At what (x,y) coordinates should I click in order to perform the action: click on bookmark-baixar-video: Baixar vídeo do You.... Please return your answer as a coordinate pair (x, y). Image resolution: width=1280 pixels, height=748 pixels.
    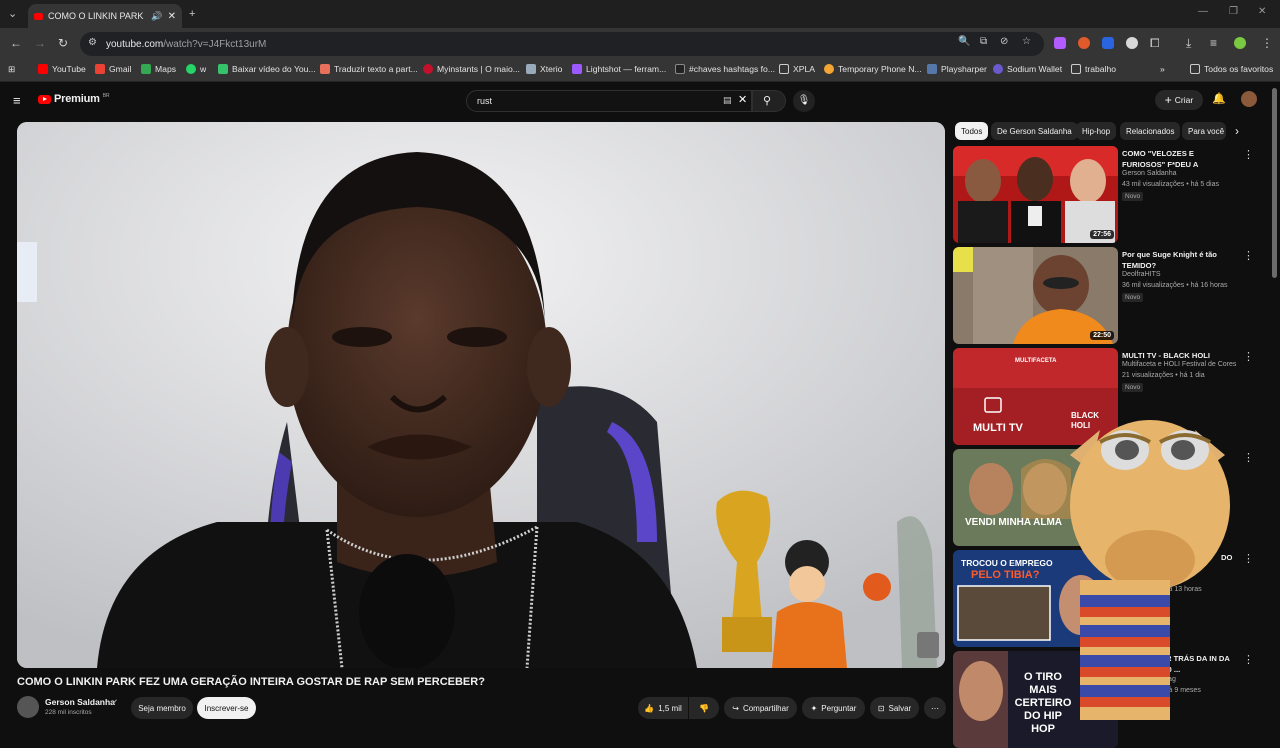
    Looking at the image, I should click on (267, 69).